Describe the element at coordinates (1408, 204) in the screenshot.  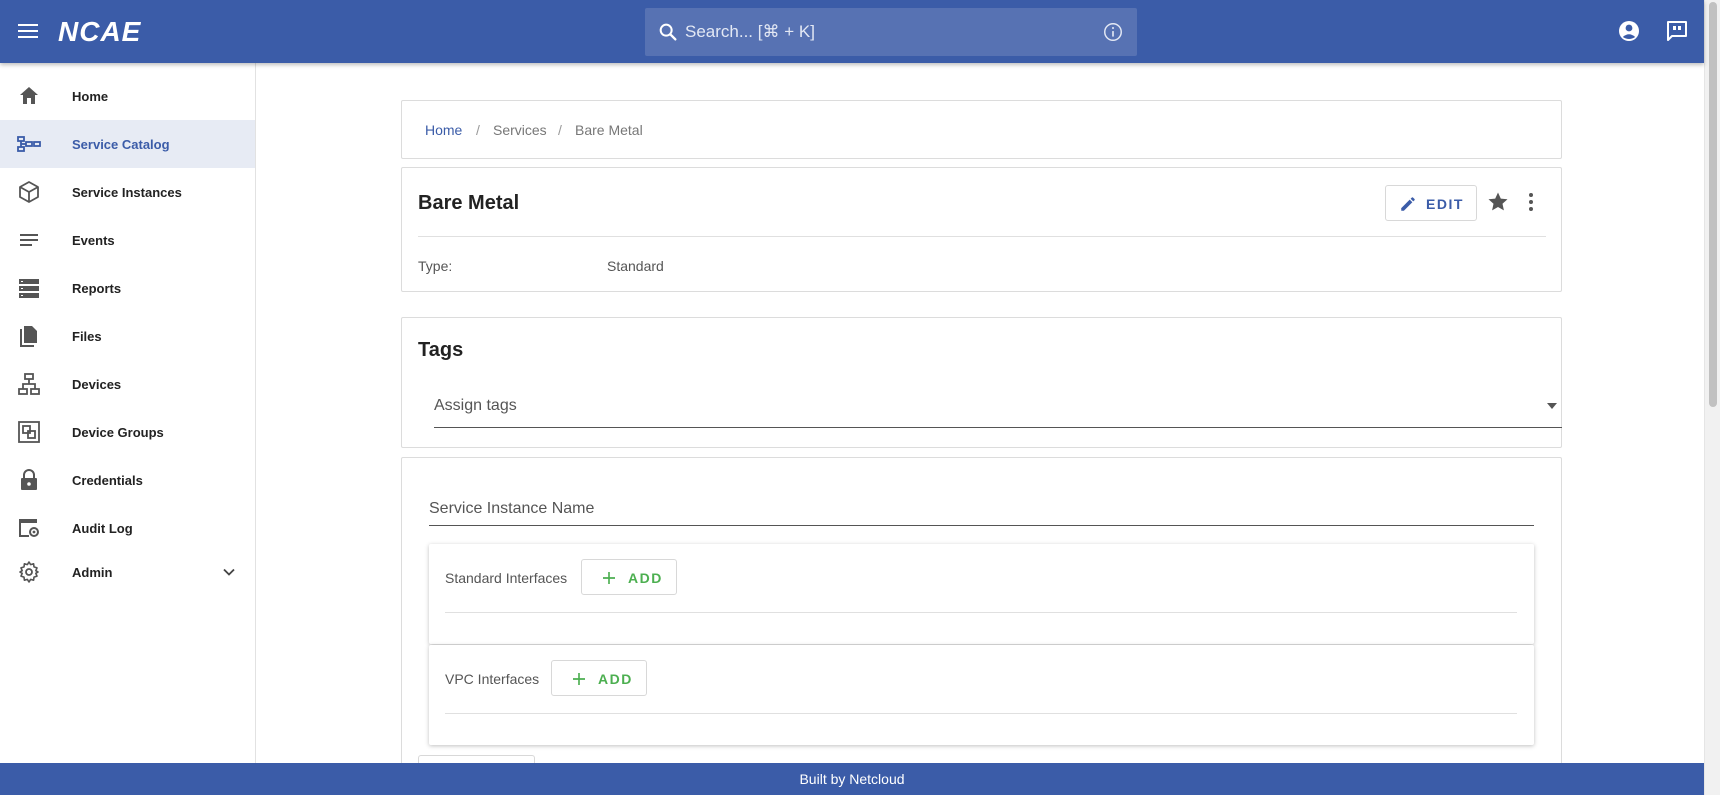
I see `pencil-icon` at that location.